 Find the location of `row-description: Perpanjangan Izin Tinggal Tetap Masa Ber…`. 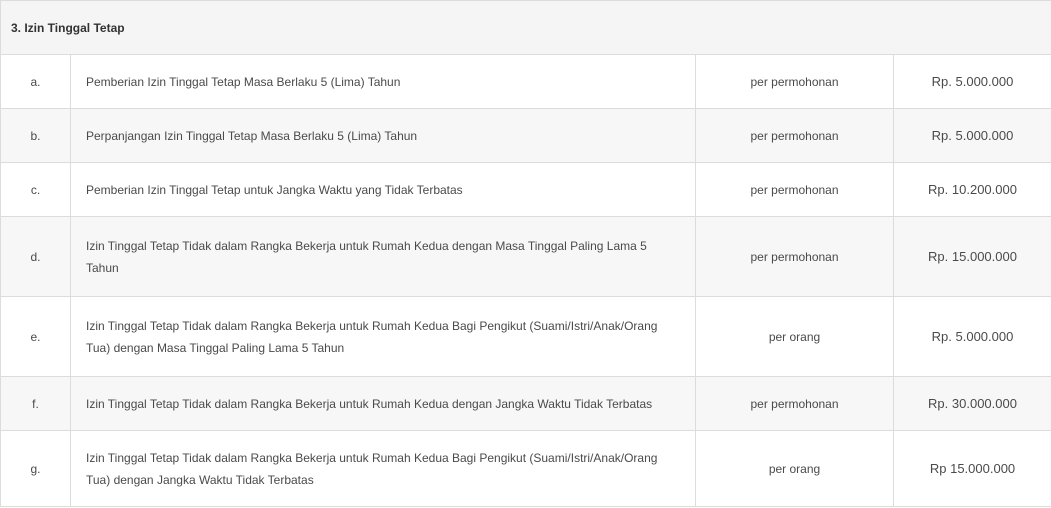

row-description: Perpanjangan Izin Tinggal Tetap Masa Ber… is located at coordinates (383, 135).